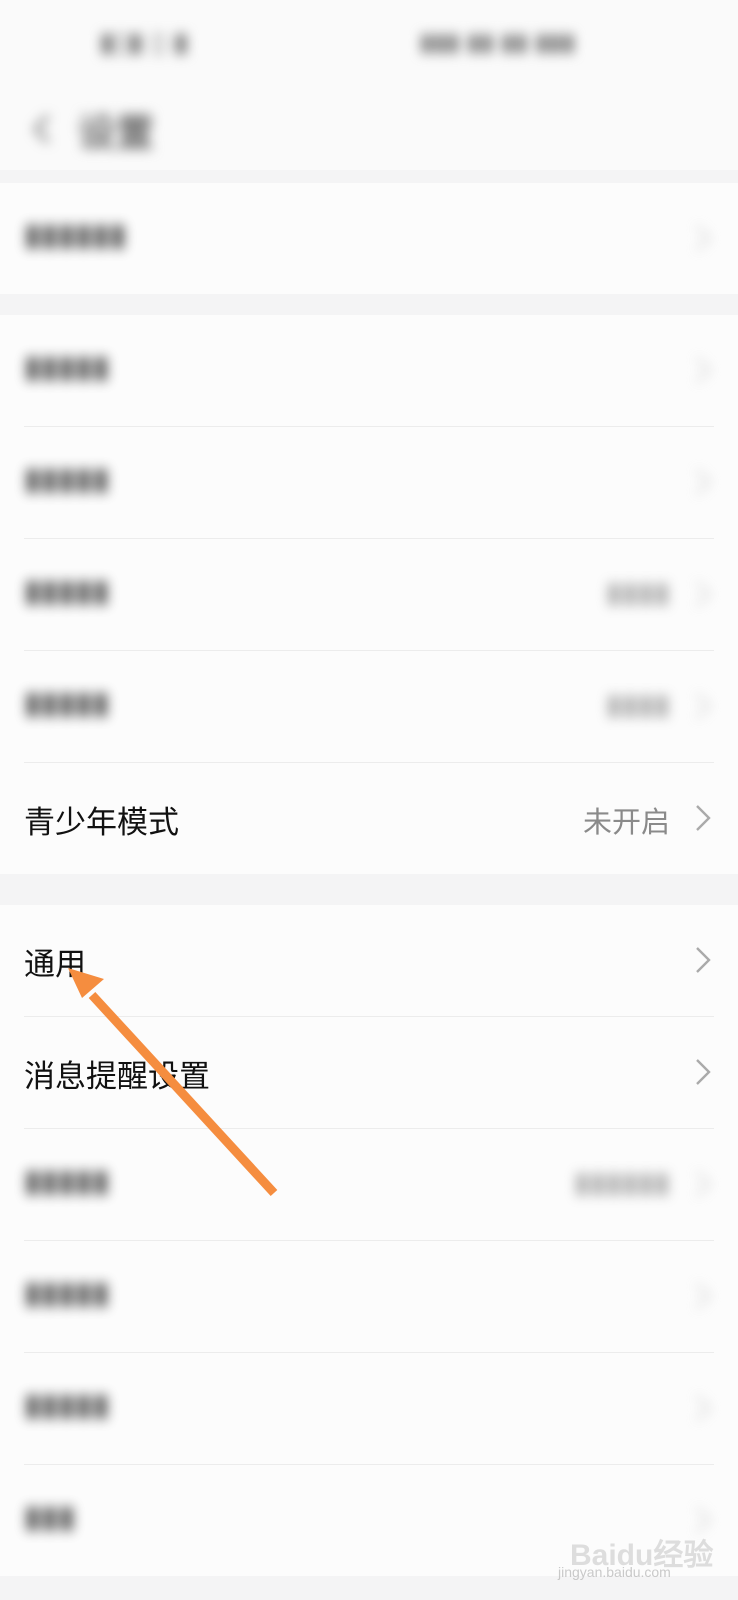 This screenshot has width=738, height=1600. What do you see at coordinates (369, 130) in the screenshot?
I see `nav-header: 设置` at bounding box center [369, 130].